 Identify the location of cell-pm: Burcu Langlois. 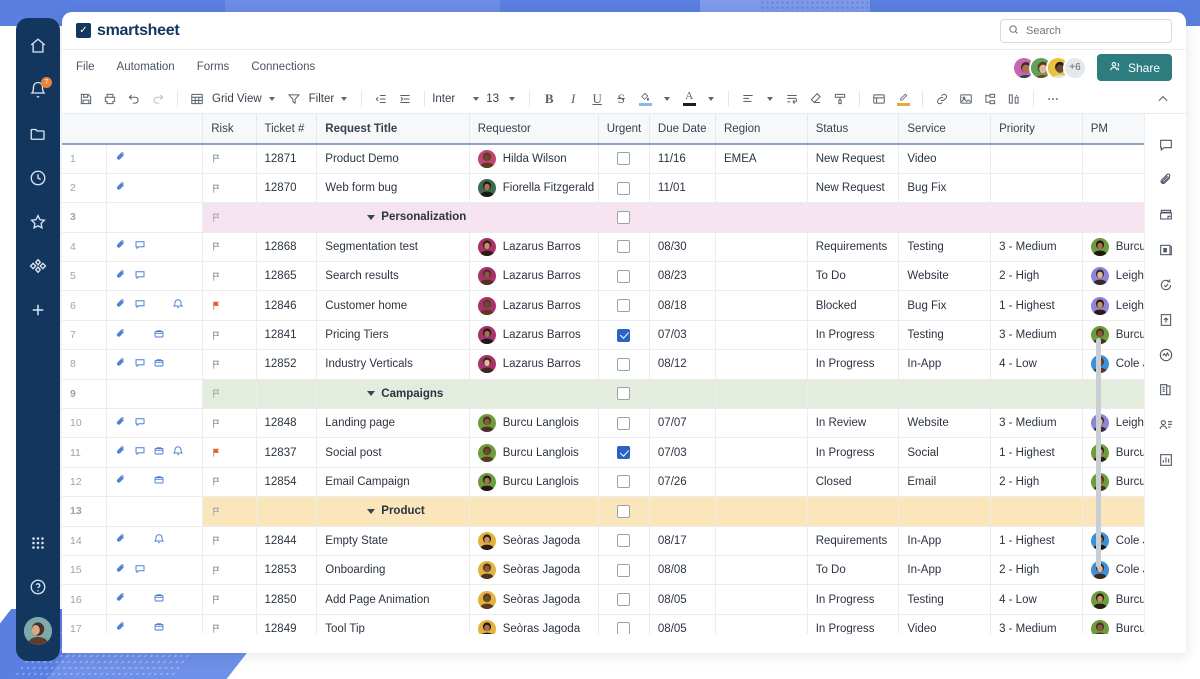
(1113, 247).